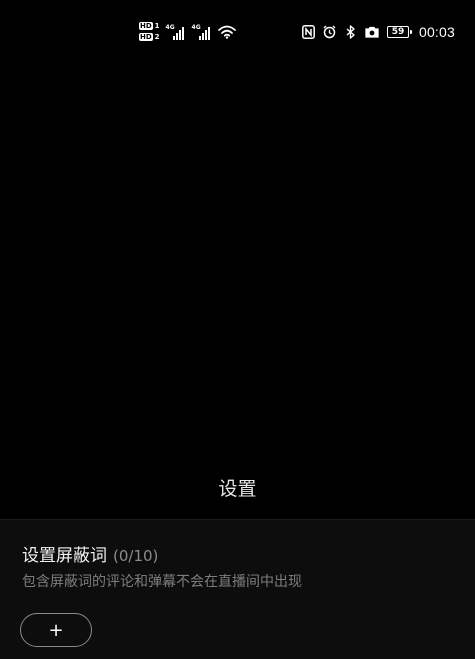 The image size is (475, 659). I want to click on hd-indicators: HD 1 HD 2, so click(149, 31).